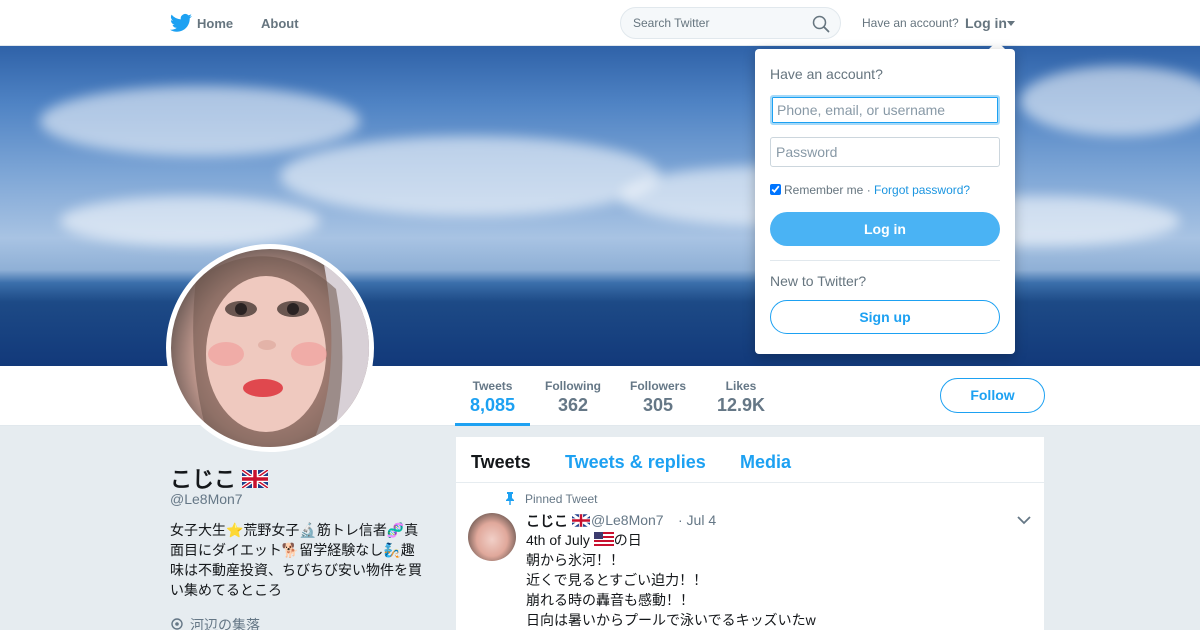 The height and width of the screenshot is (630, 1200). Describe the element at coordinates (603, 539) in the screenshot. I see `us-flag-icon` at that location.